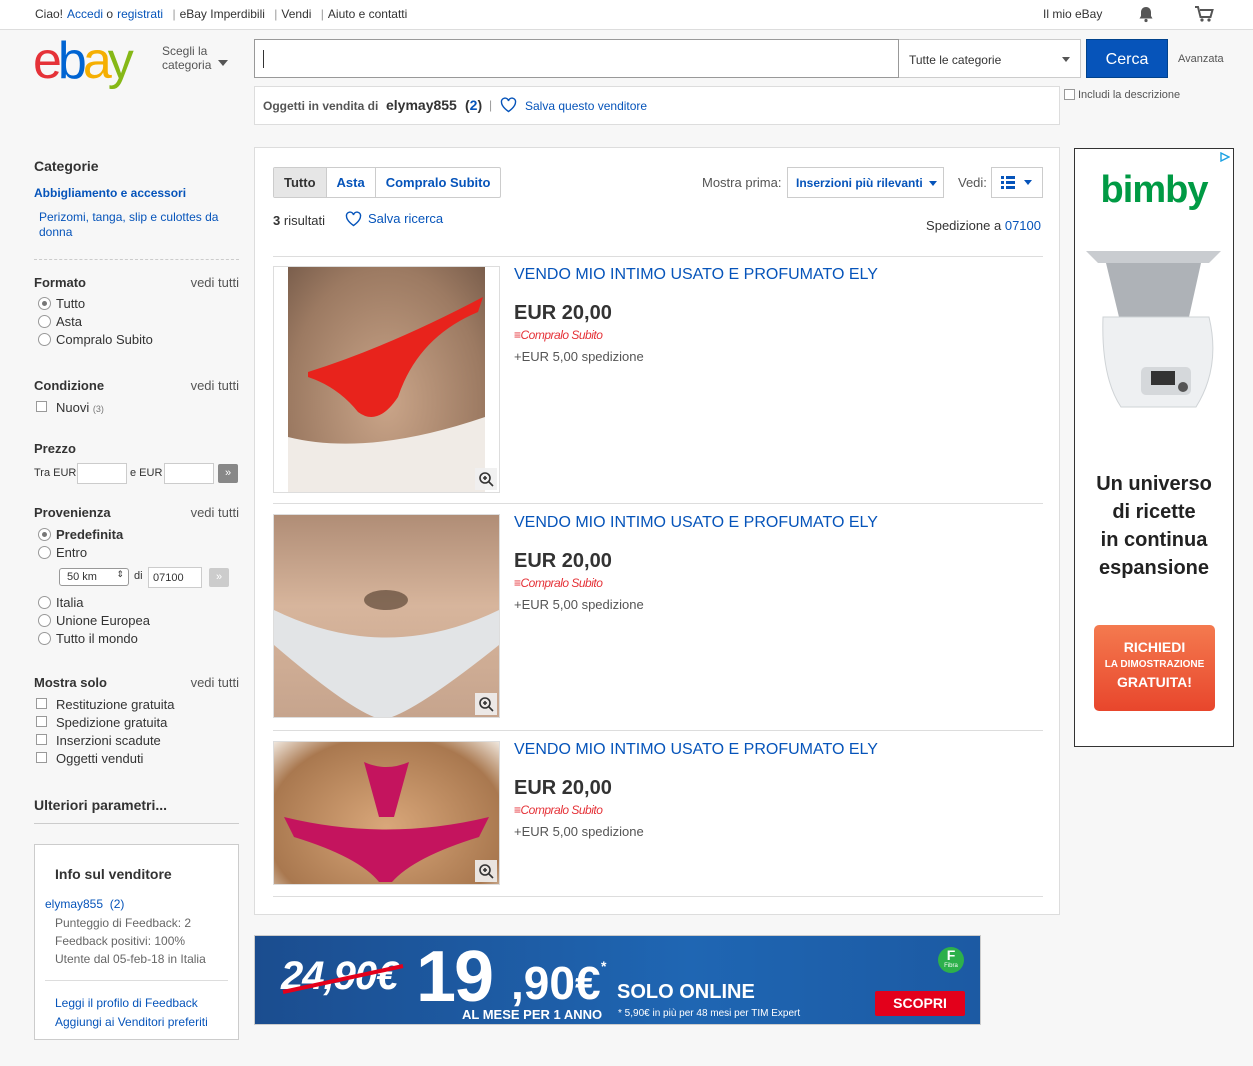 This screenshot has height=1066, width=1253. I want to click on format-option-buy-now: Compralo Subito, so click(136, 341).